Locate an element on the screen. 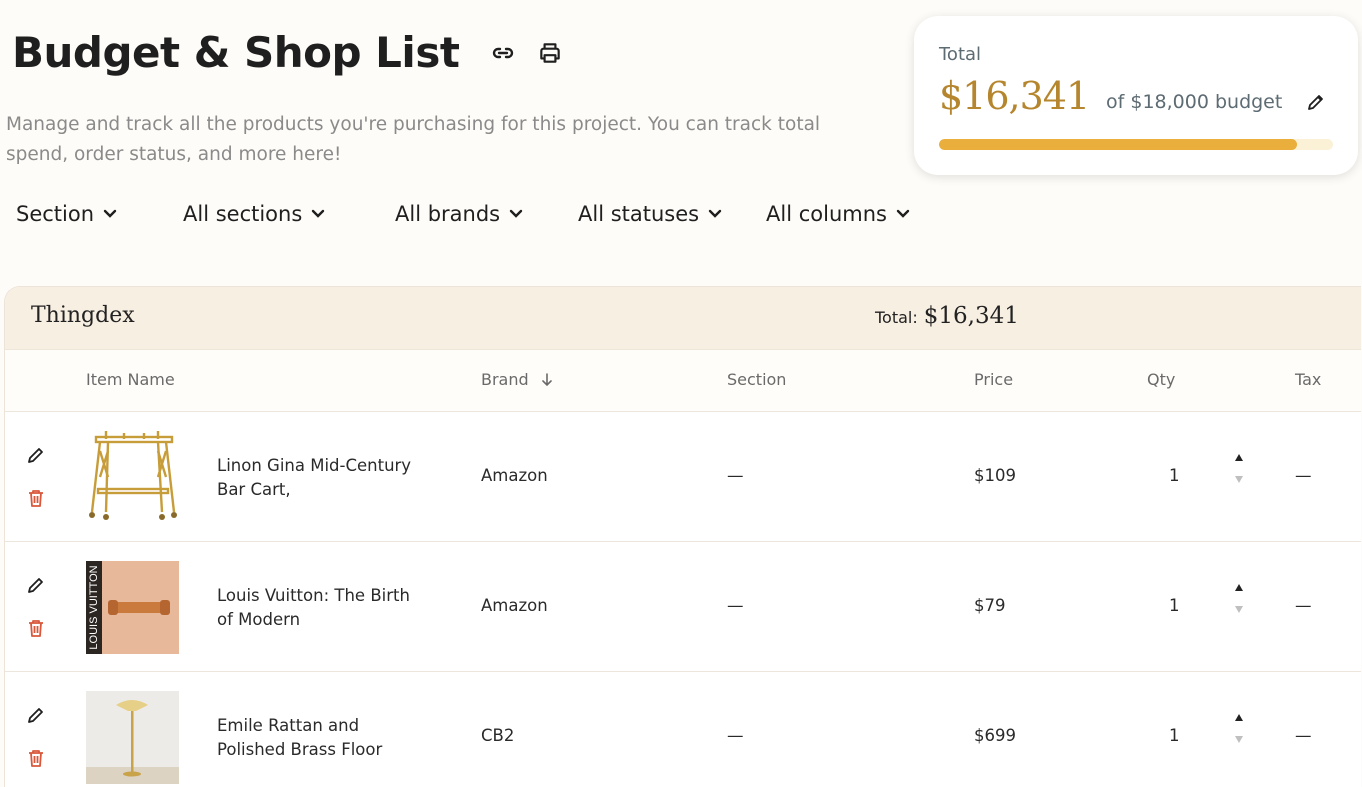 This screenshot has height=787, width=1362. item-price: $79 is located at coordinates (990, 605).